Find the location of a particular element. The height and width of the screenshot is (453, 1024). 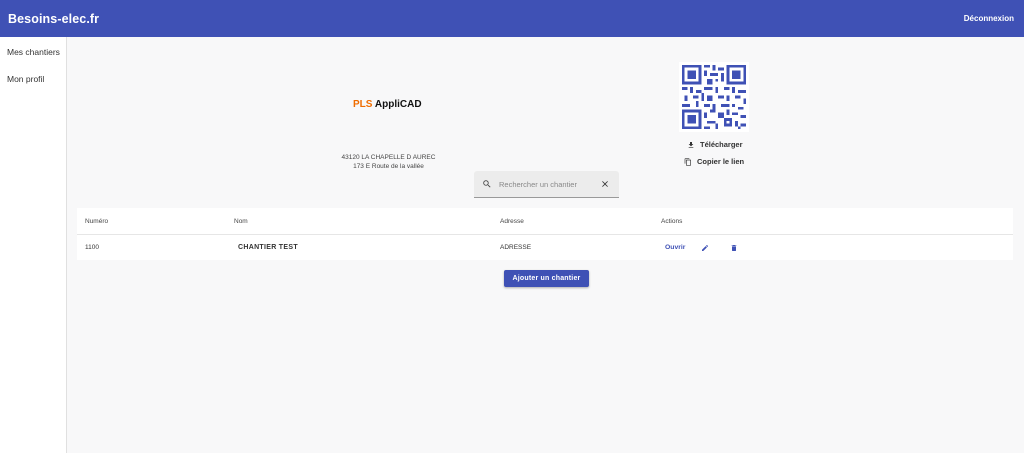

company-name: PLS AppliCAD is located at coordinates (387, 104).